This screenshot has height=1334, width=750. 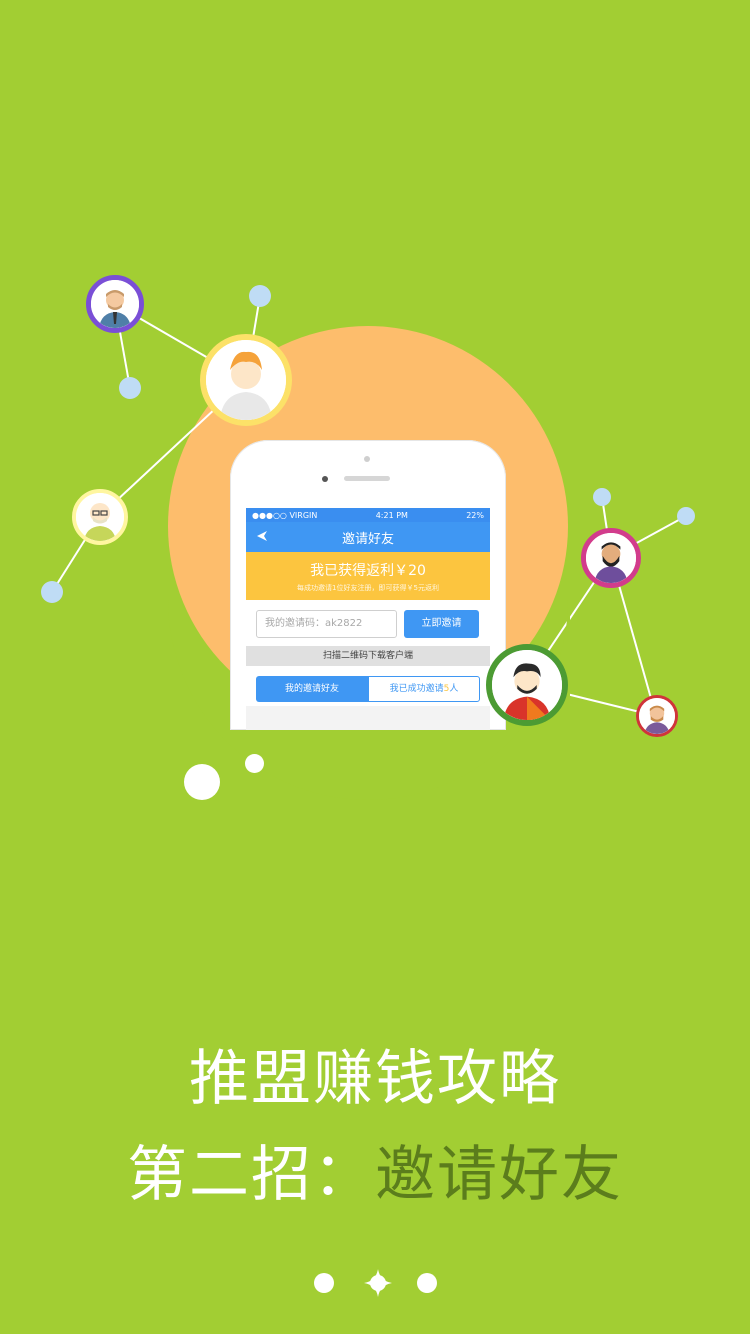 What do you see at coordinates (254, 763) in the screenshot?
I see `thought-bubble-small` at bounding box center [254, 763].